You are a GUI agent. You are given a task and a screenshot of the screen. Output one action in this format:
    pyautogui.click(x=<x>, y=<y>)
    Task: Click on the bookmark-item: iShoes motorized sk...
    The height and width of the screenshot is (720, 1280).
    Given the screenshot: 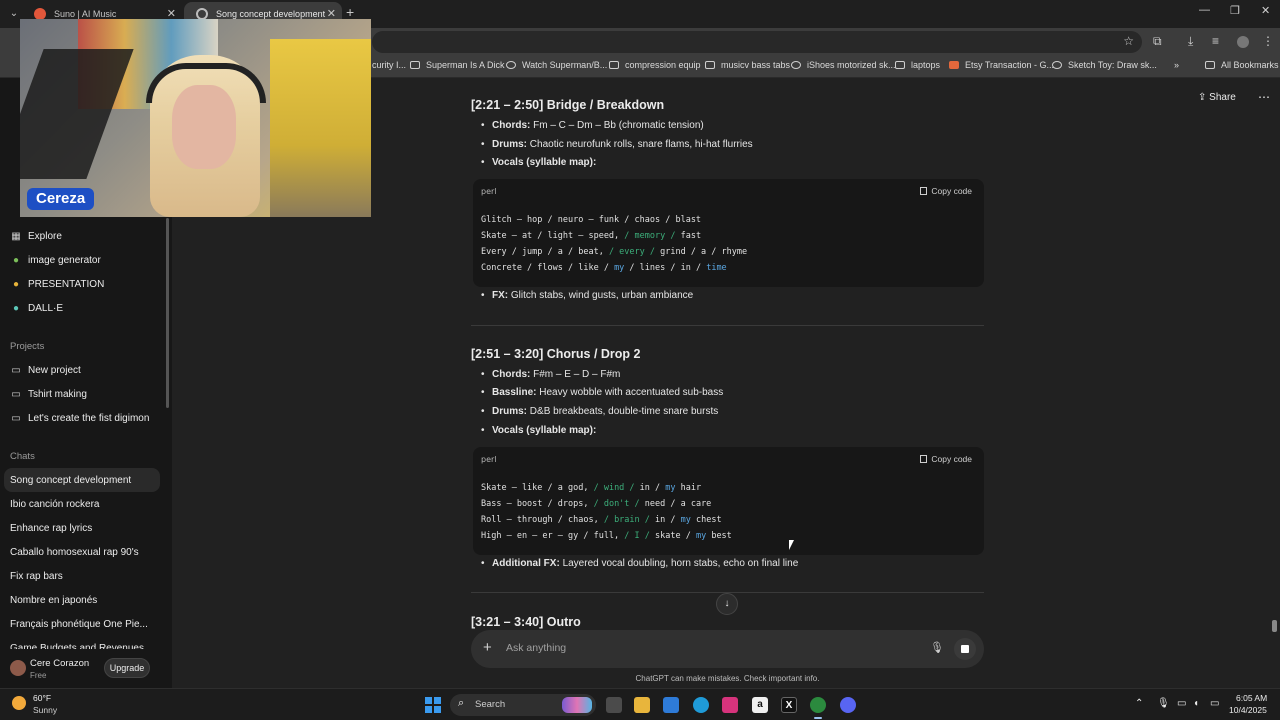 What is the action you would take?
    pyautogui.click(x=843, y=65)
    